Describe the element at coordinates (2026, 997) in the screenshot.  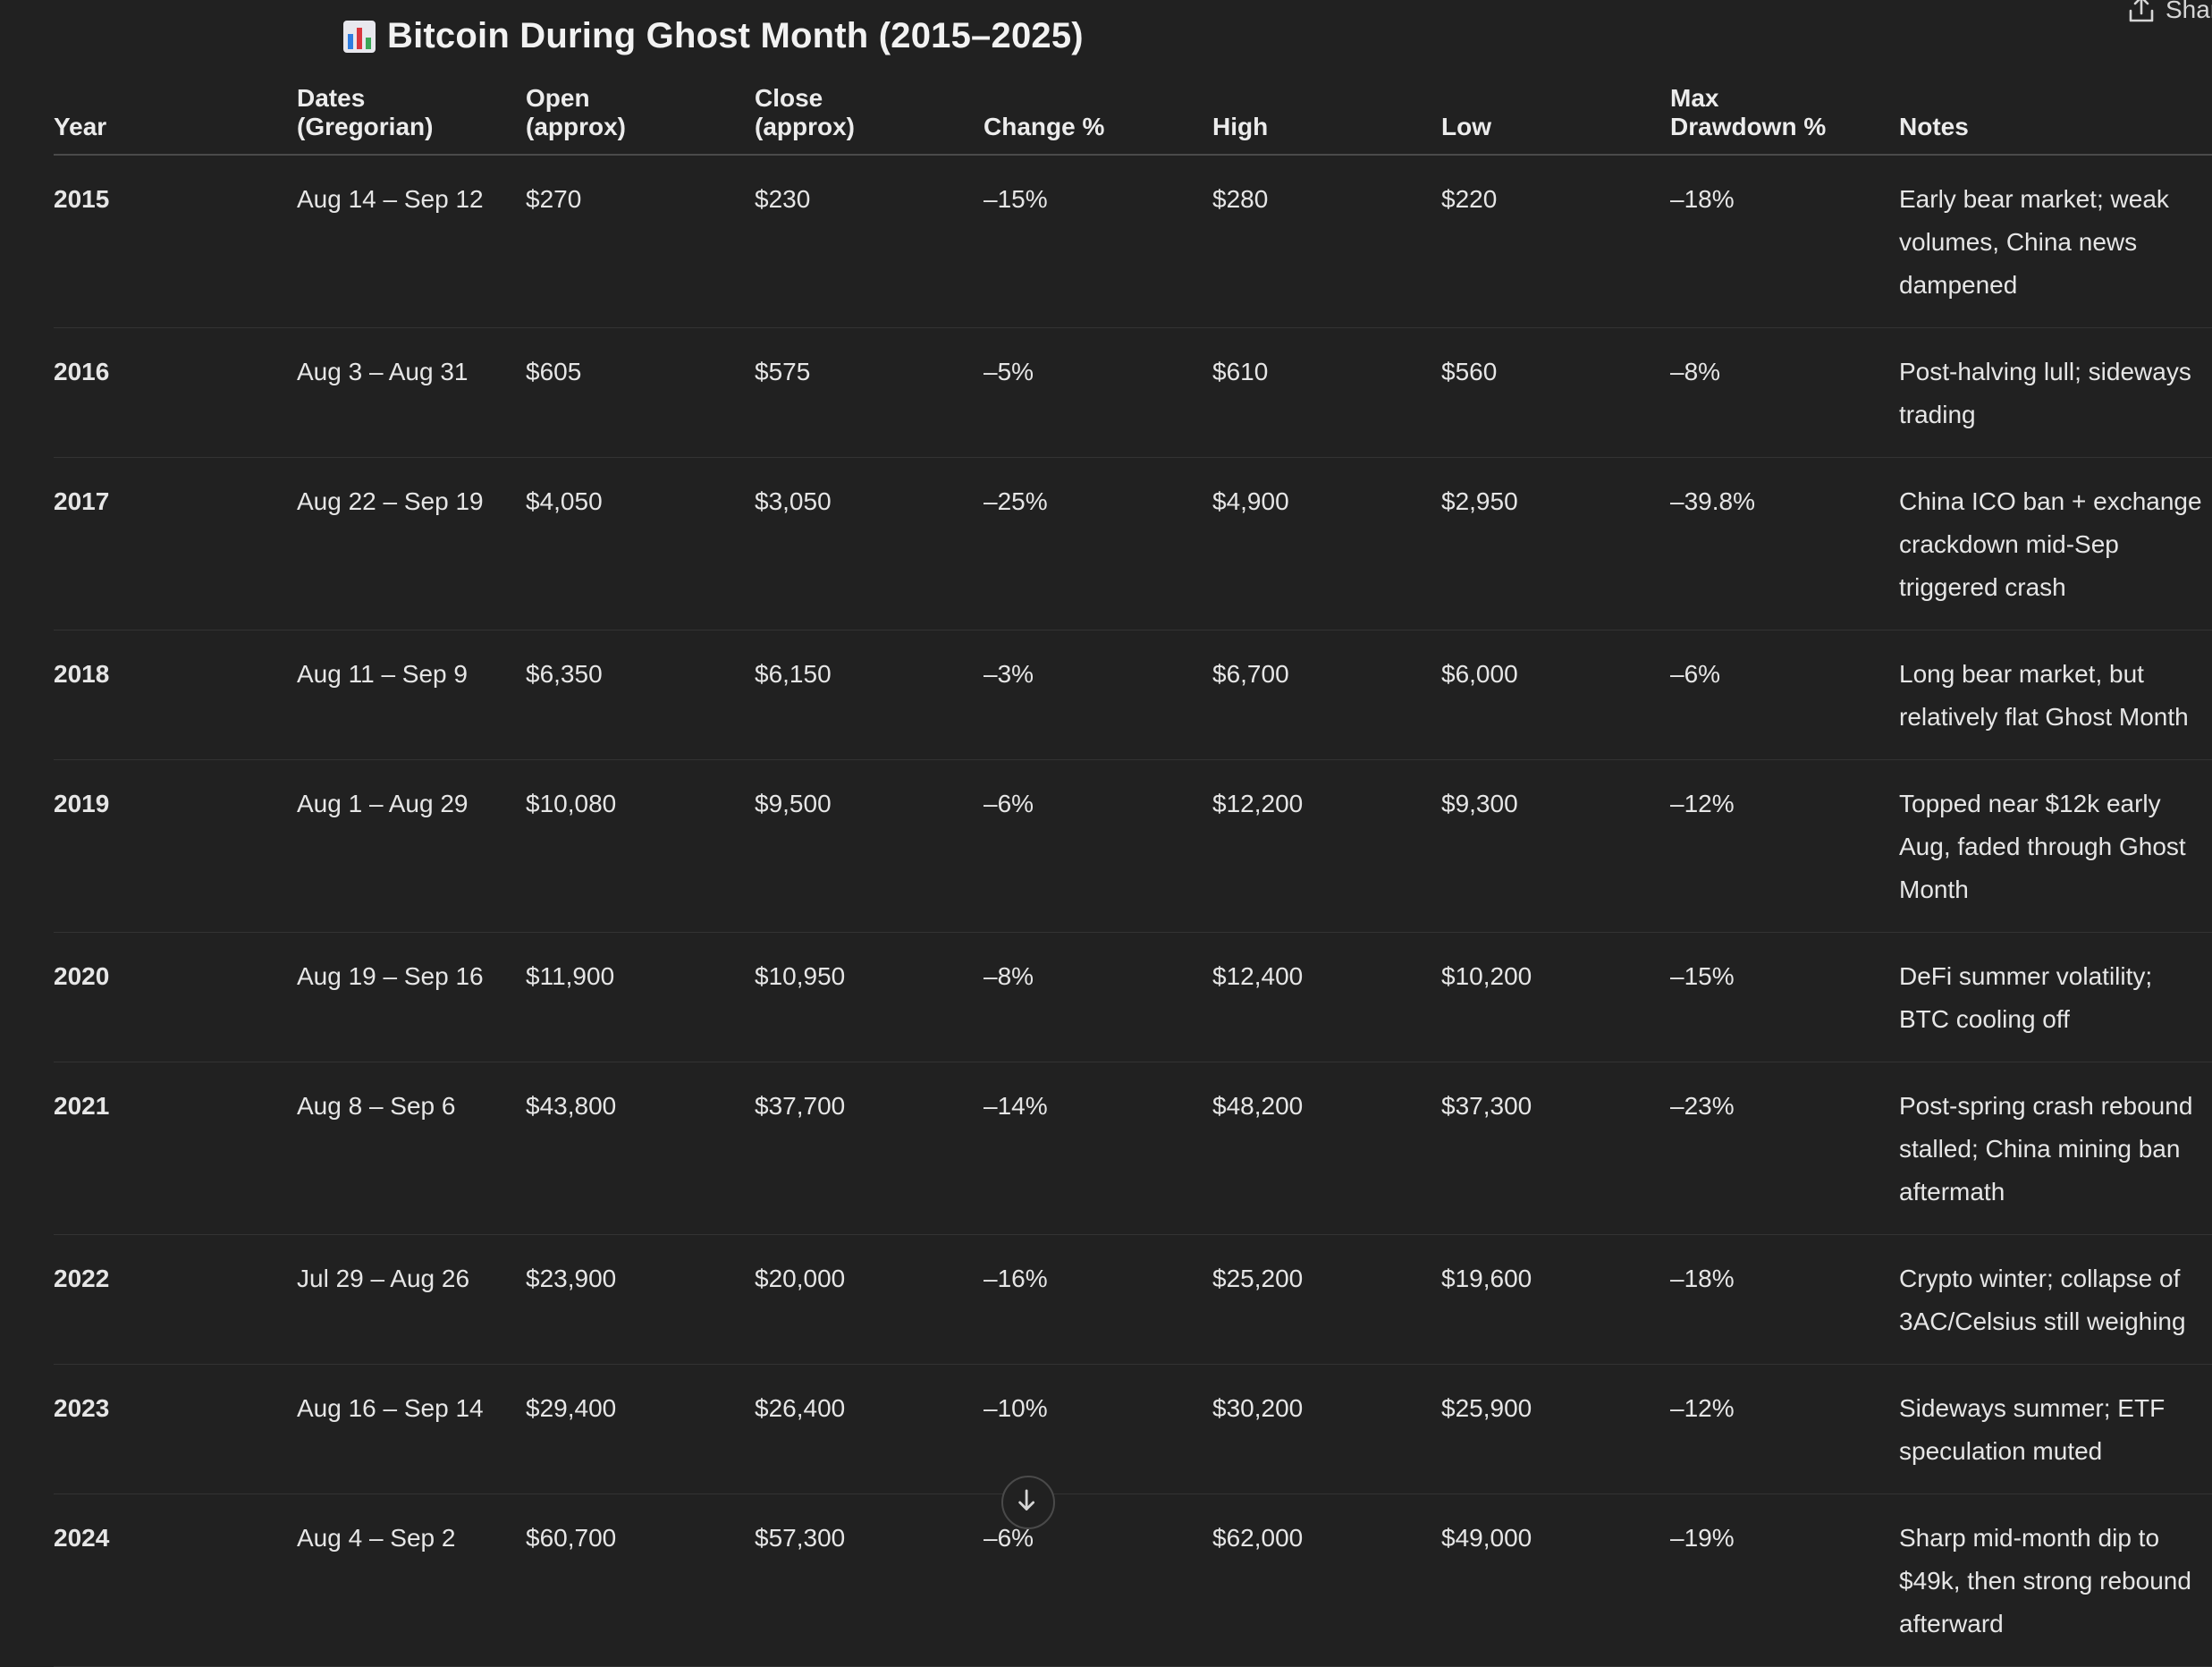
I see `cell-notes-text: DeFi summer volatility; BTC cooling off` at that location.